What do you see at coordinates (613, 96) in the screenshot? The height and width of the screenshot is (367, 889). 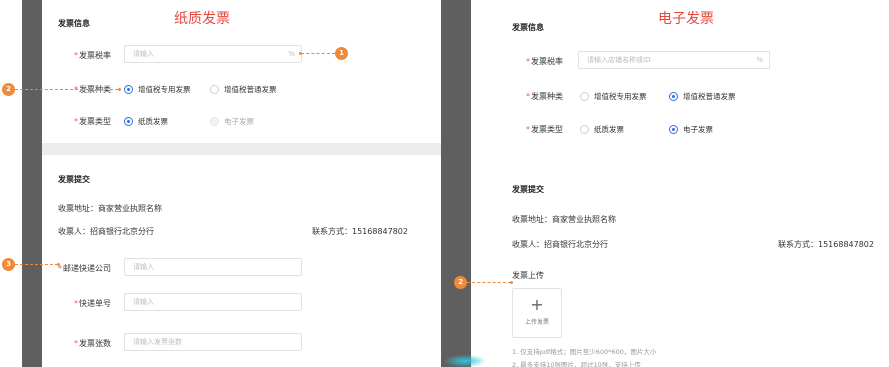 I see `right-kind-special-radio: 增值税专用发票` at bounding box center [613, 96].